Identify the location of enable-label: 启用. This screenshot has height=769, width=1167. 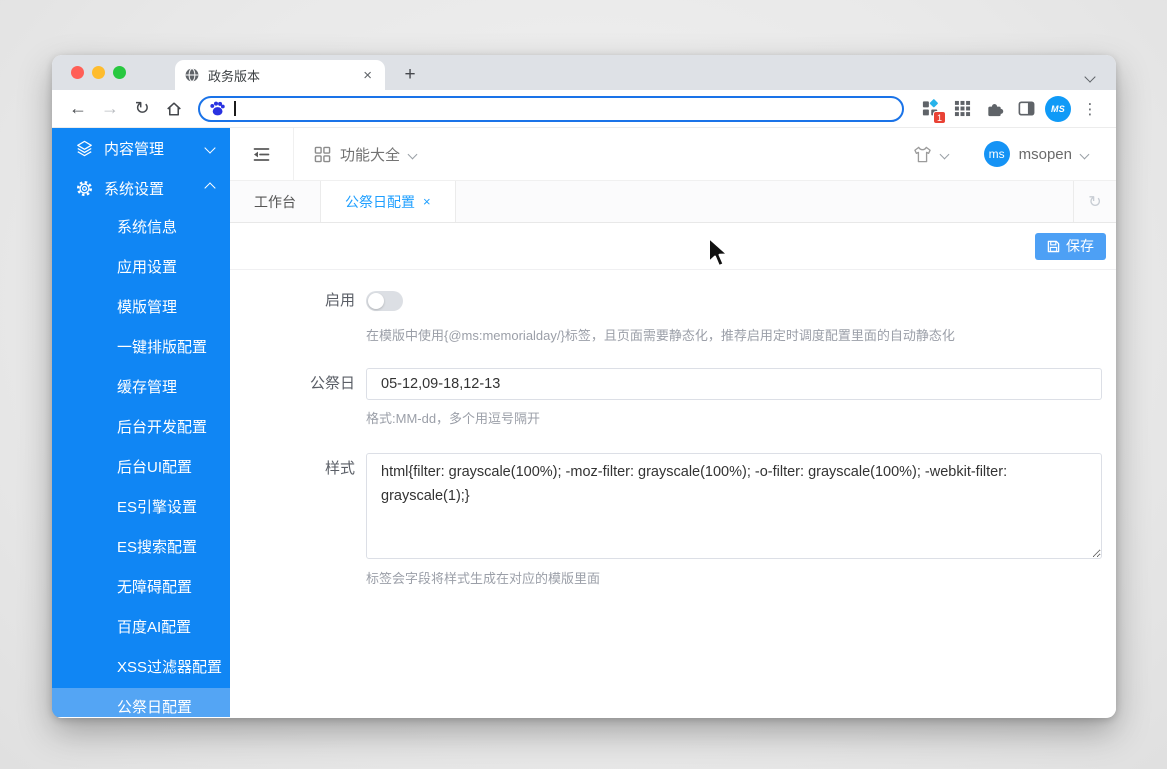
(339, 300).